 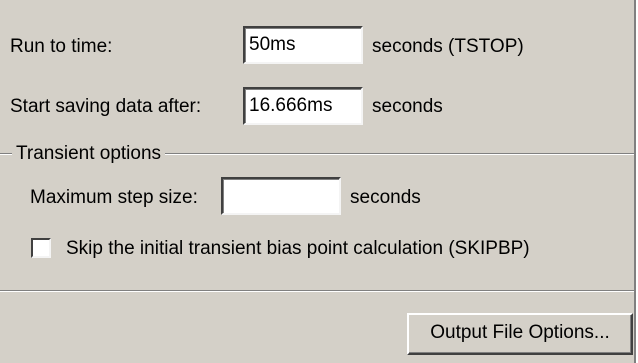 I want to click on max-step-size-label: Maximum step size:, so click(x=114, y=197).